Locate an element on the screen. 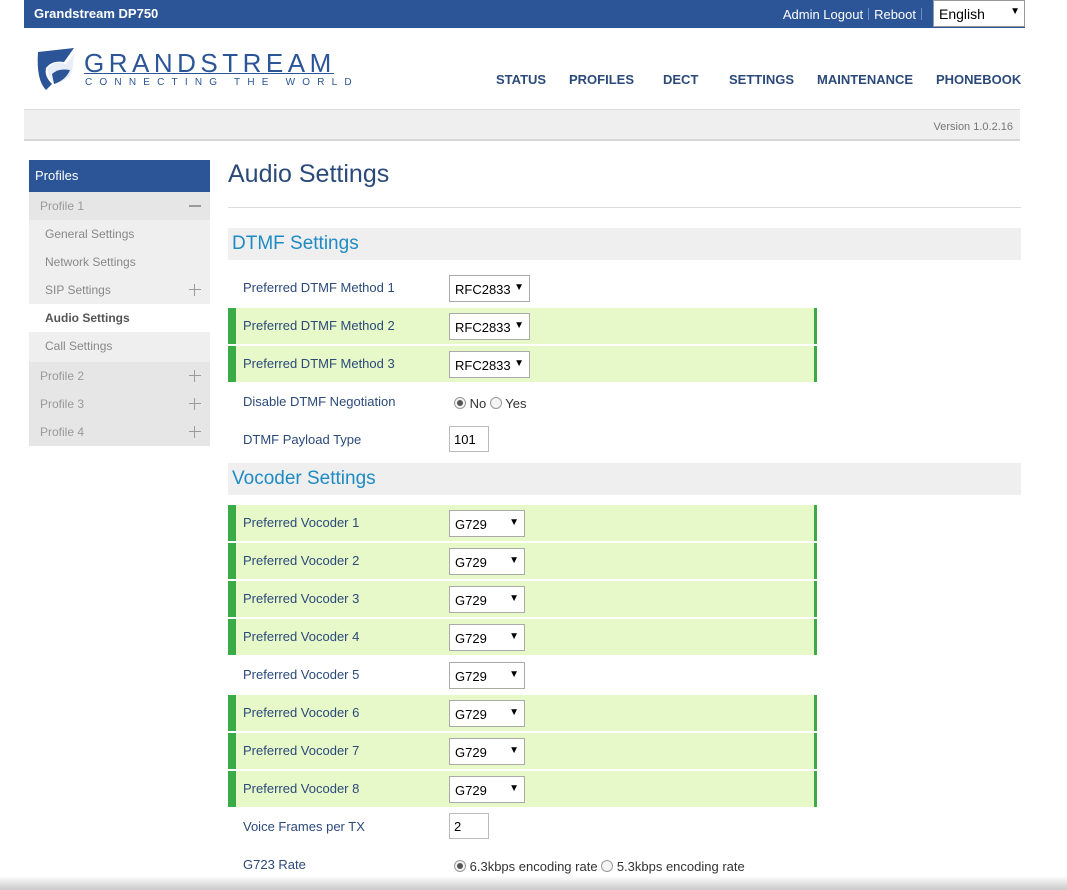  field-label: G723 Rate is located at coordinates (274, 864).